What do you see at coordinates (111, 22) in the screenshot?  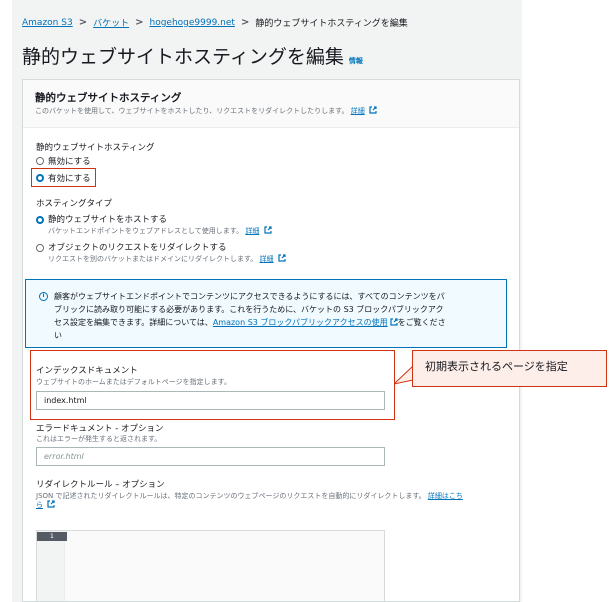 I see `breadcrumb-buckets: バケット` at bounding box center [111, 22].